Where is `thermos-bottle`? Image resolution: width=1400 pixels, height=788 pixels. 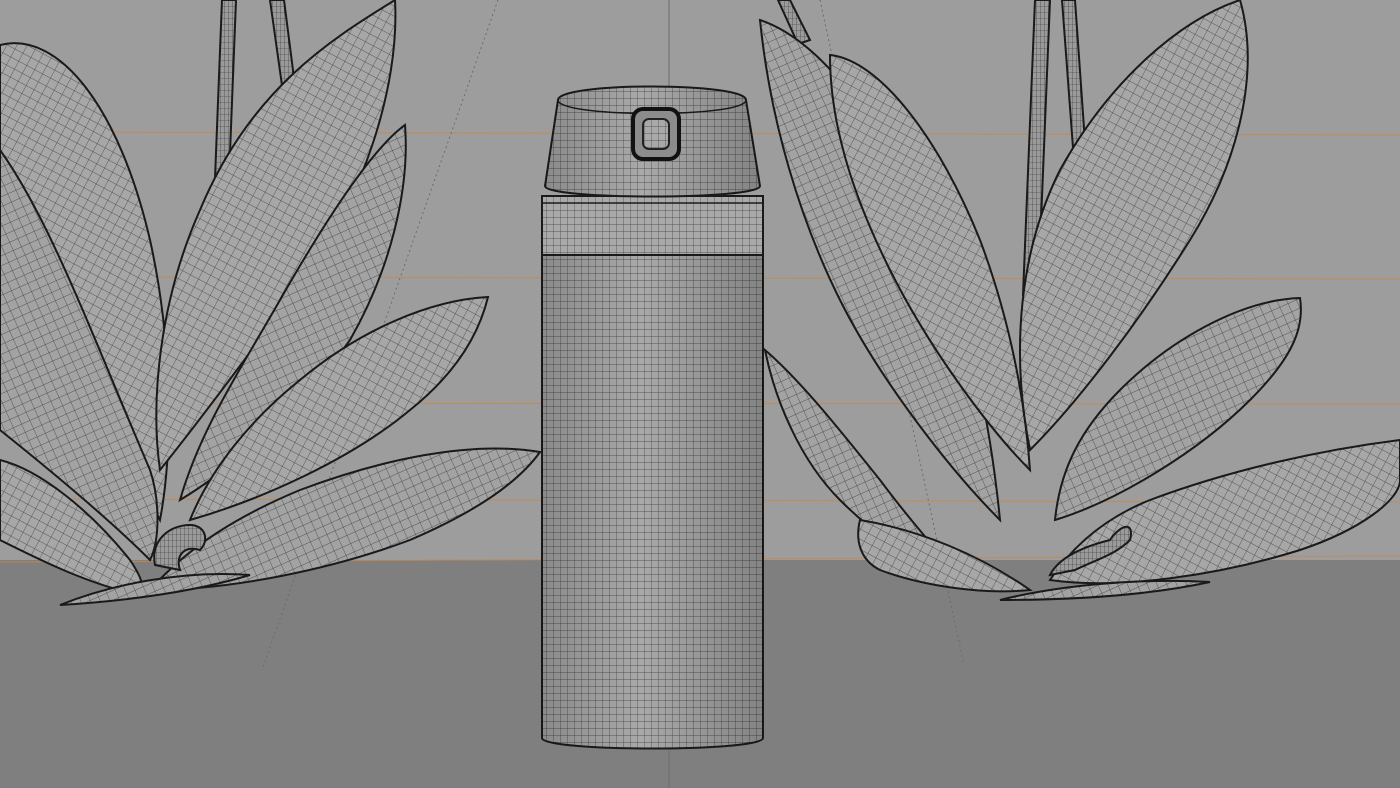
thermos-bottle is located at coordinates (652, 417).